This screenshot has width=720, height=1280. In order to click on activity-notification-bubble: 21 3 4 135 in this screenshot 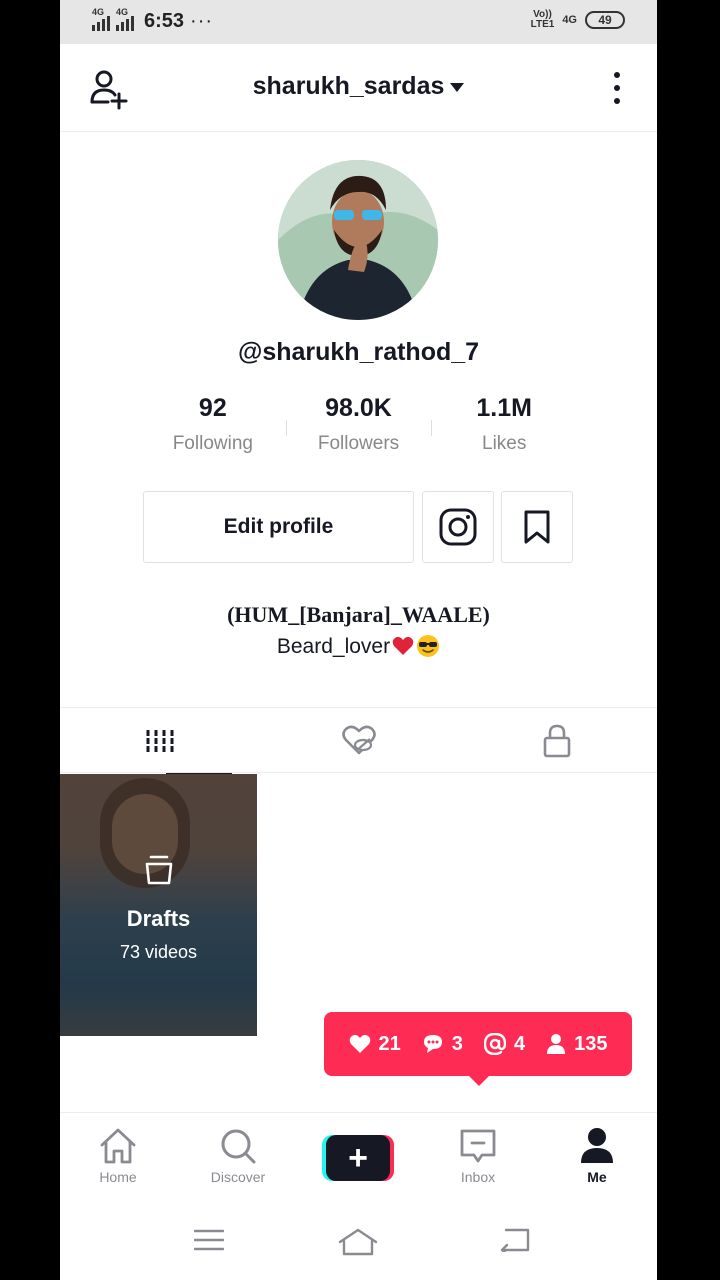, I will do `click(478, 1049)`.